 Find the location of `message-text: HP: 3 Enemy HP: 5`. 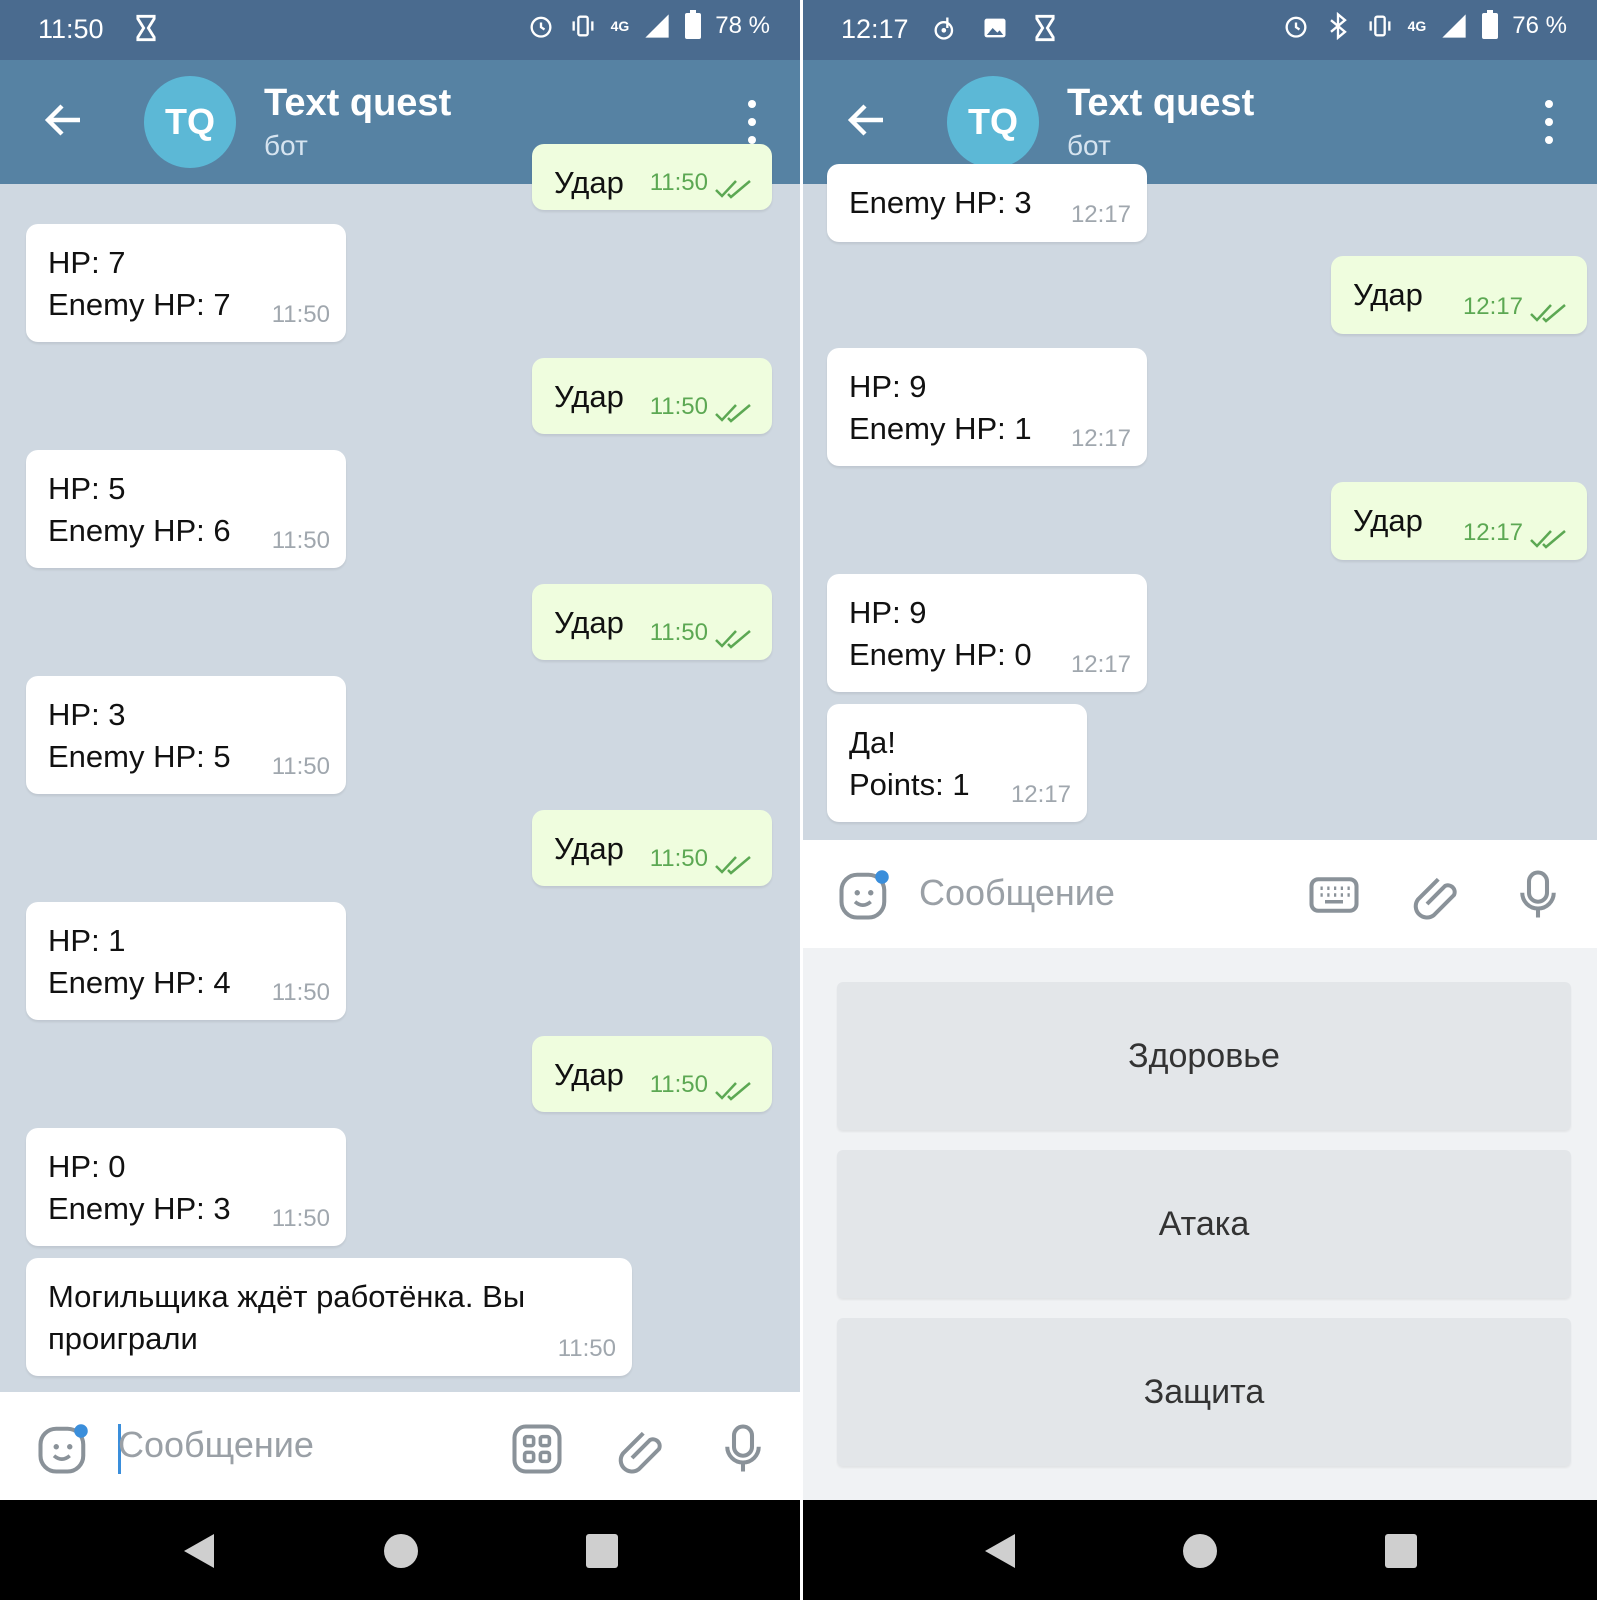

message-text: HP: 3 Enemy HP: 5 is located at coordinates (139, 735).